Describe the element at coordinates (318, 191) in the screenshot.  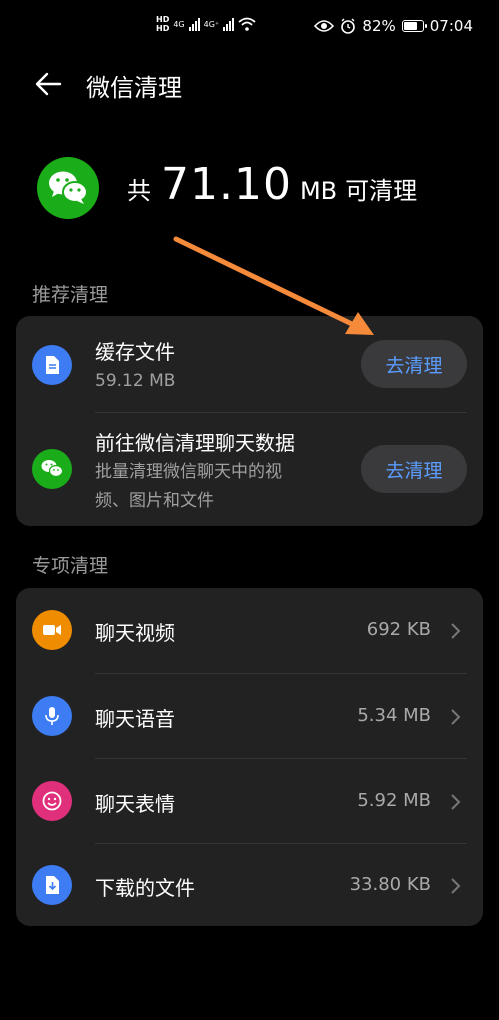
I see `summary-unit: MB` at that location.